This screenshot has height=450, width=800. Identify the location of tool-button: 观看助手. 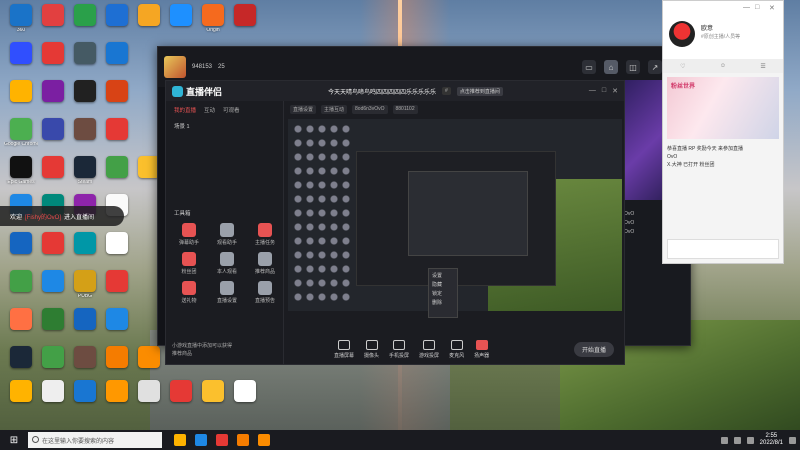
(227, 234).